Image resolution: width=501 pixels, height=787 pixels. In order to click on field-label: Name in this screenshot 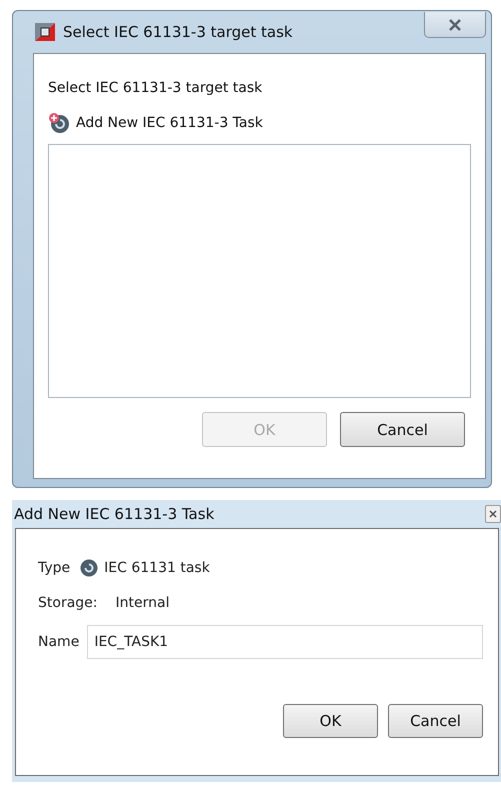, I will do `click(59, 642)`.